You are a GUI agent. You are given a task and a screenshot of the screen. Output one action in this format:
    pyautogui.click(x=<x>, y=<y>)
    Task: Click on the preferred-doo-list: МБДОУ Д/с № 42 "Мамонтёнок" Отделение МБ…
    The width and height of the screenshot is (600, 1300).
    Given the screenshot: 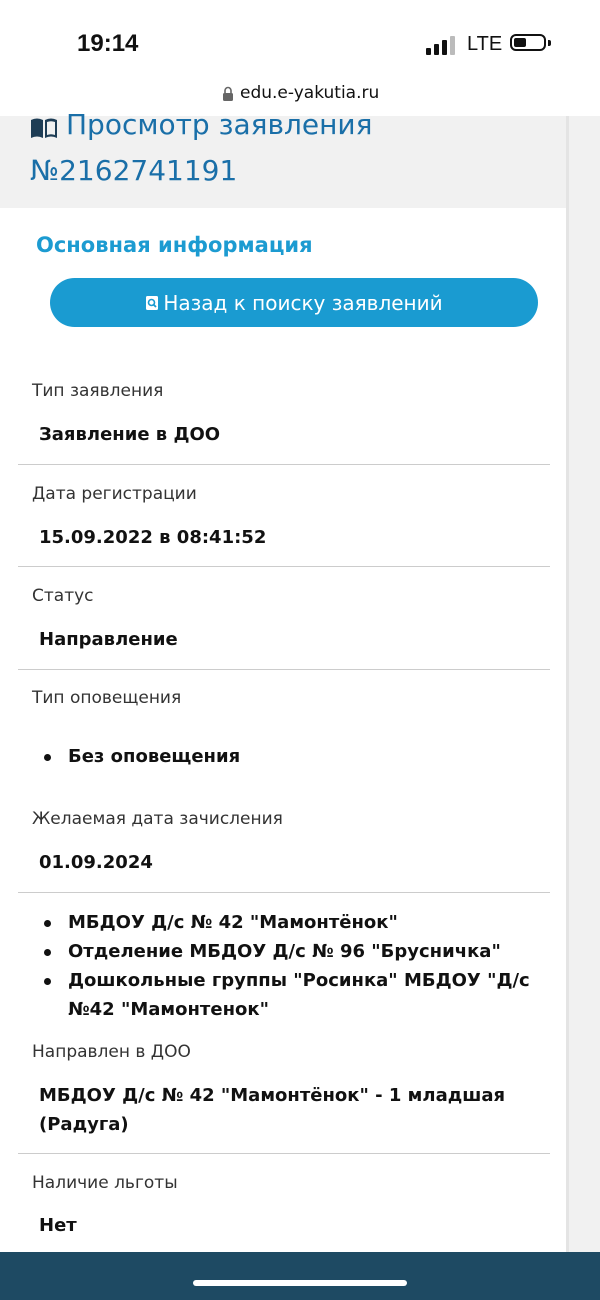 What is the action you would take?
    pyautogui.click(x=274, y=966)
    